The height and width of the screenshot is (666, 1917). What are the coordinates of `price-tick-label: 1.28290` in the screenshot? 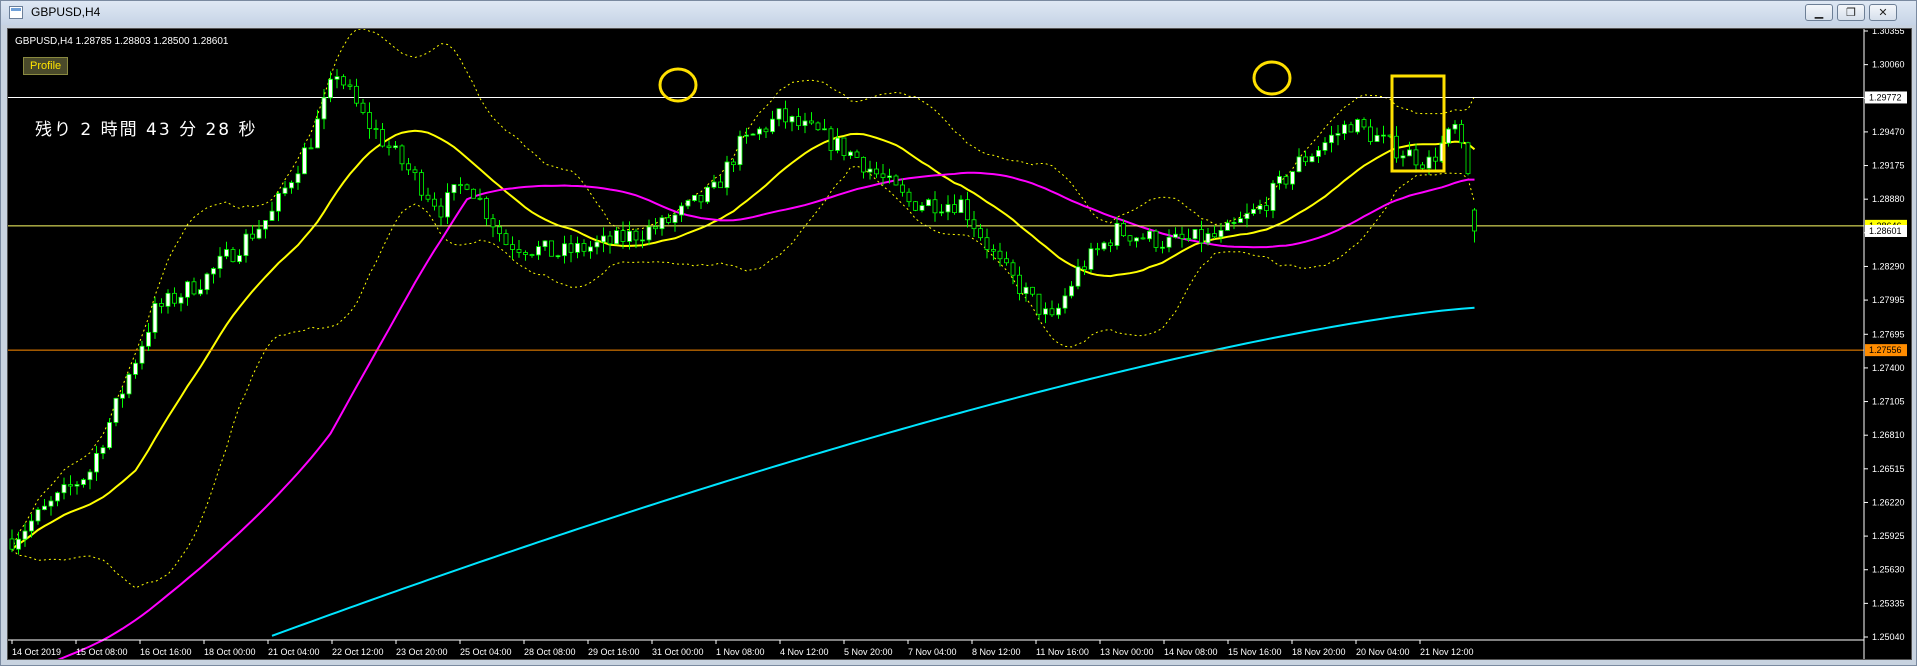 It's located at (1888, 266).